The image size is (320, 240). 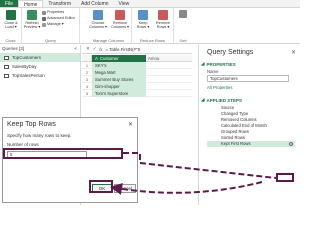 I want to click on tab-transform: Transform, so click(x=59, y=3).